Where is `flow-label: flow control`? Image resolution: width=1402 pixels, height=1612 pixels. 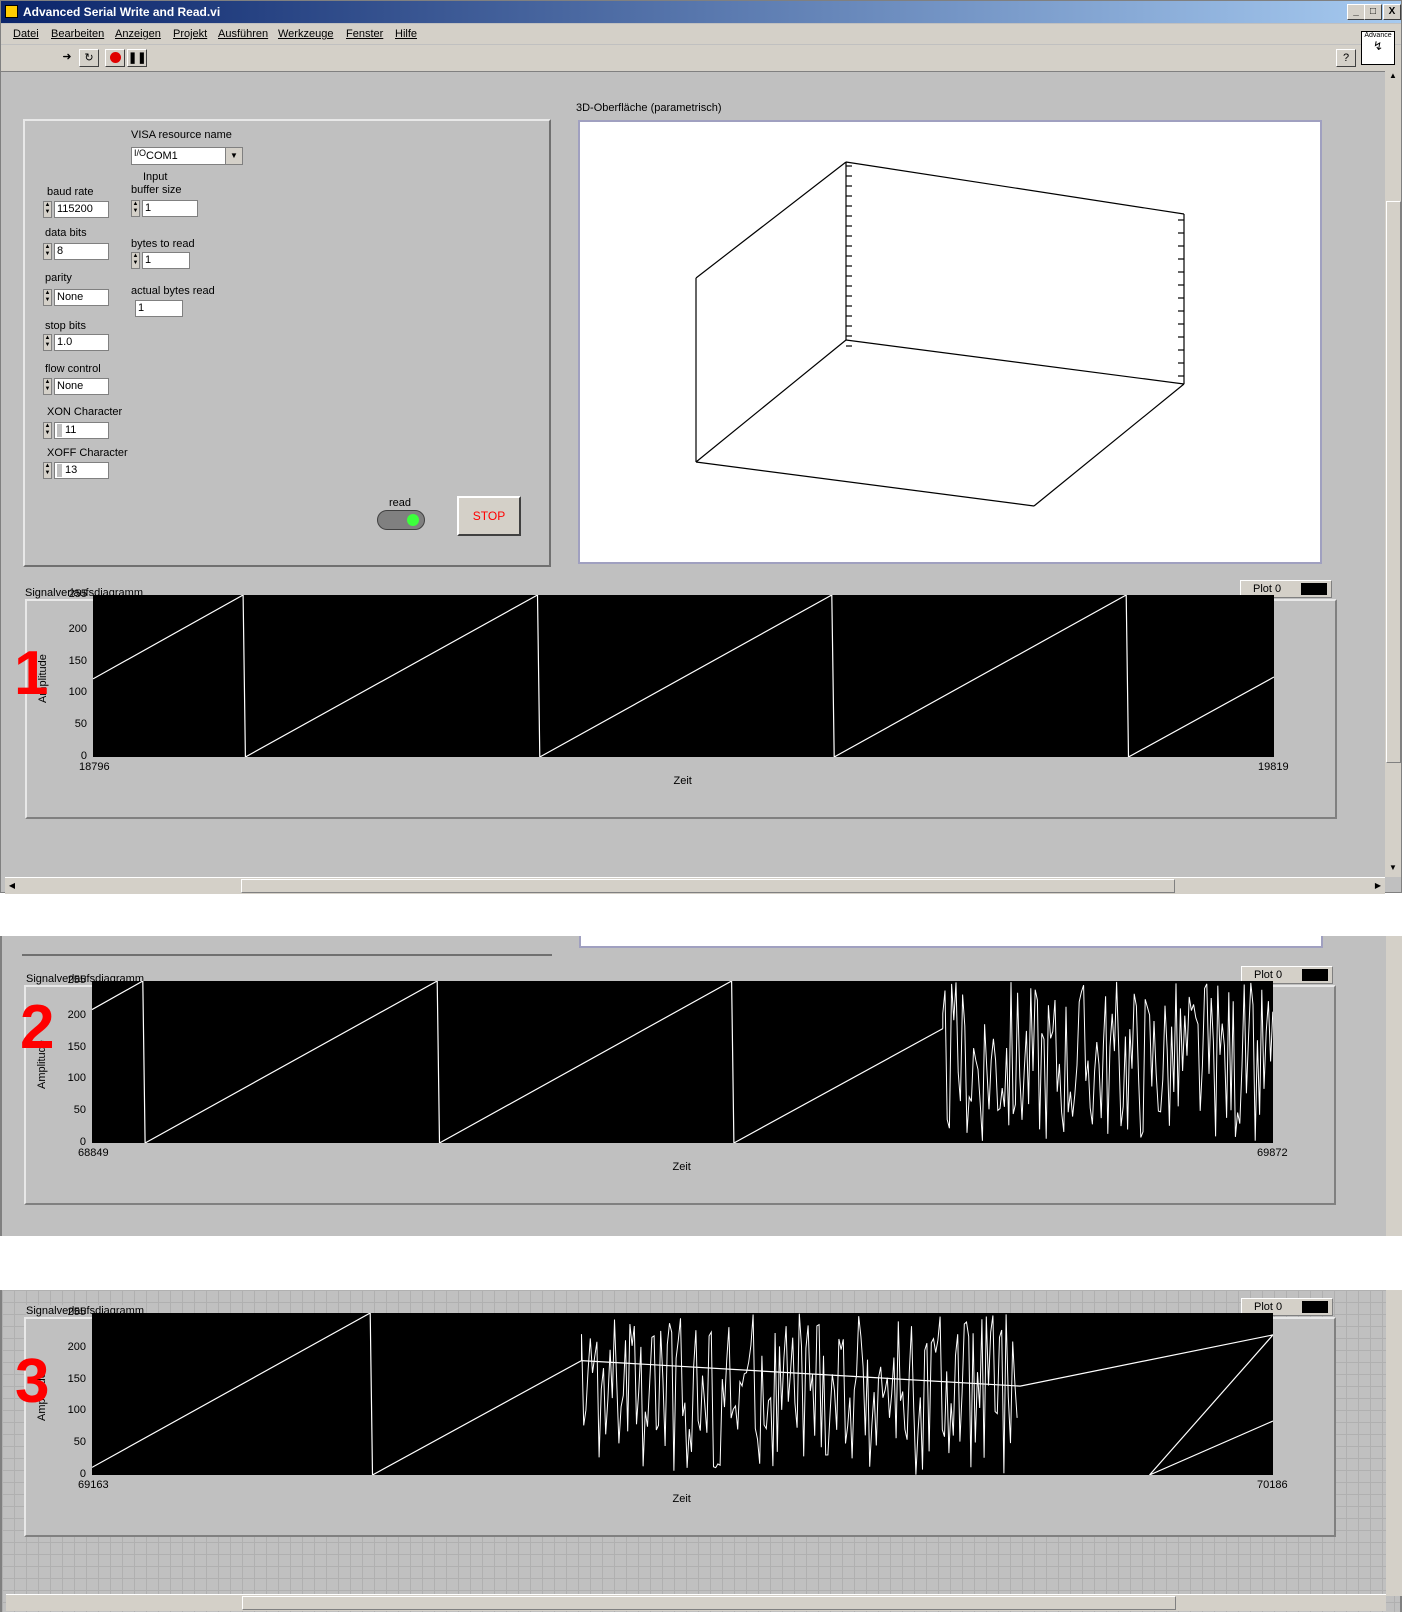 flow-label: flow control is located at coordinates (73, 369).